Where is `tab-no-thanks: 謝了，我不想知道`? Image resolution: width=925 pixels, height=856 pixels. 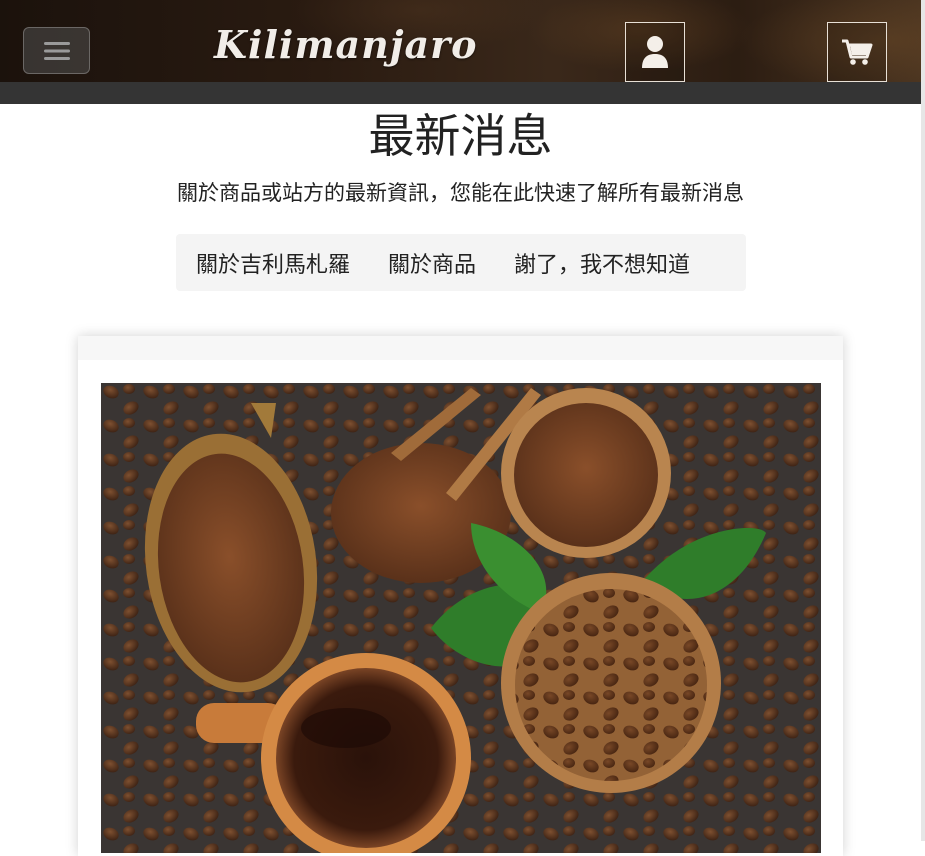
tab-no-thanks: 謝了，我不想知道 is located at coordinates (602, 263).